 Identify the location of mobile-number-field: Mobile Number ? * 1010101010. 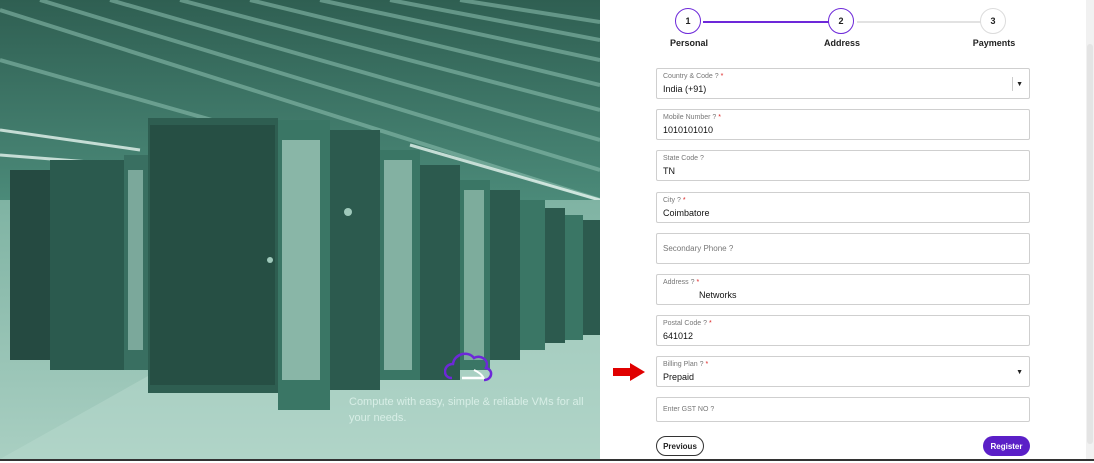
(843, 124).